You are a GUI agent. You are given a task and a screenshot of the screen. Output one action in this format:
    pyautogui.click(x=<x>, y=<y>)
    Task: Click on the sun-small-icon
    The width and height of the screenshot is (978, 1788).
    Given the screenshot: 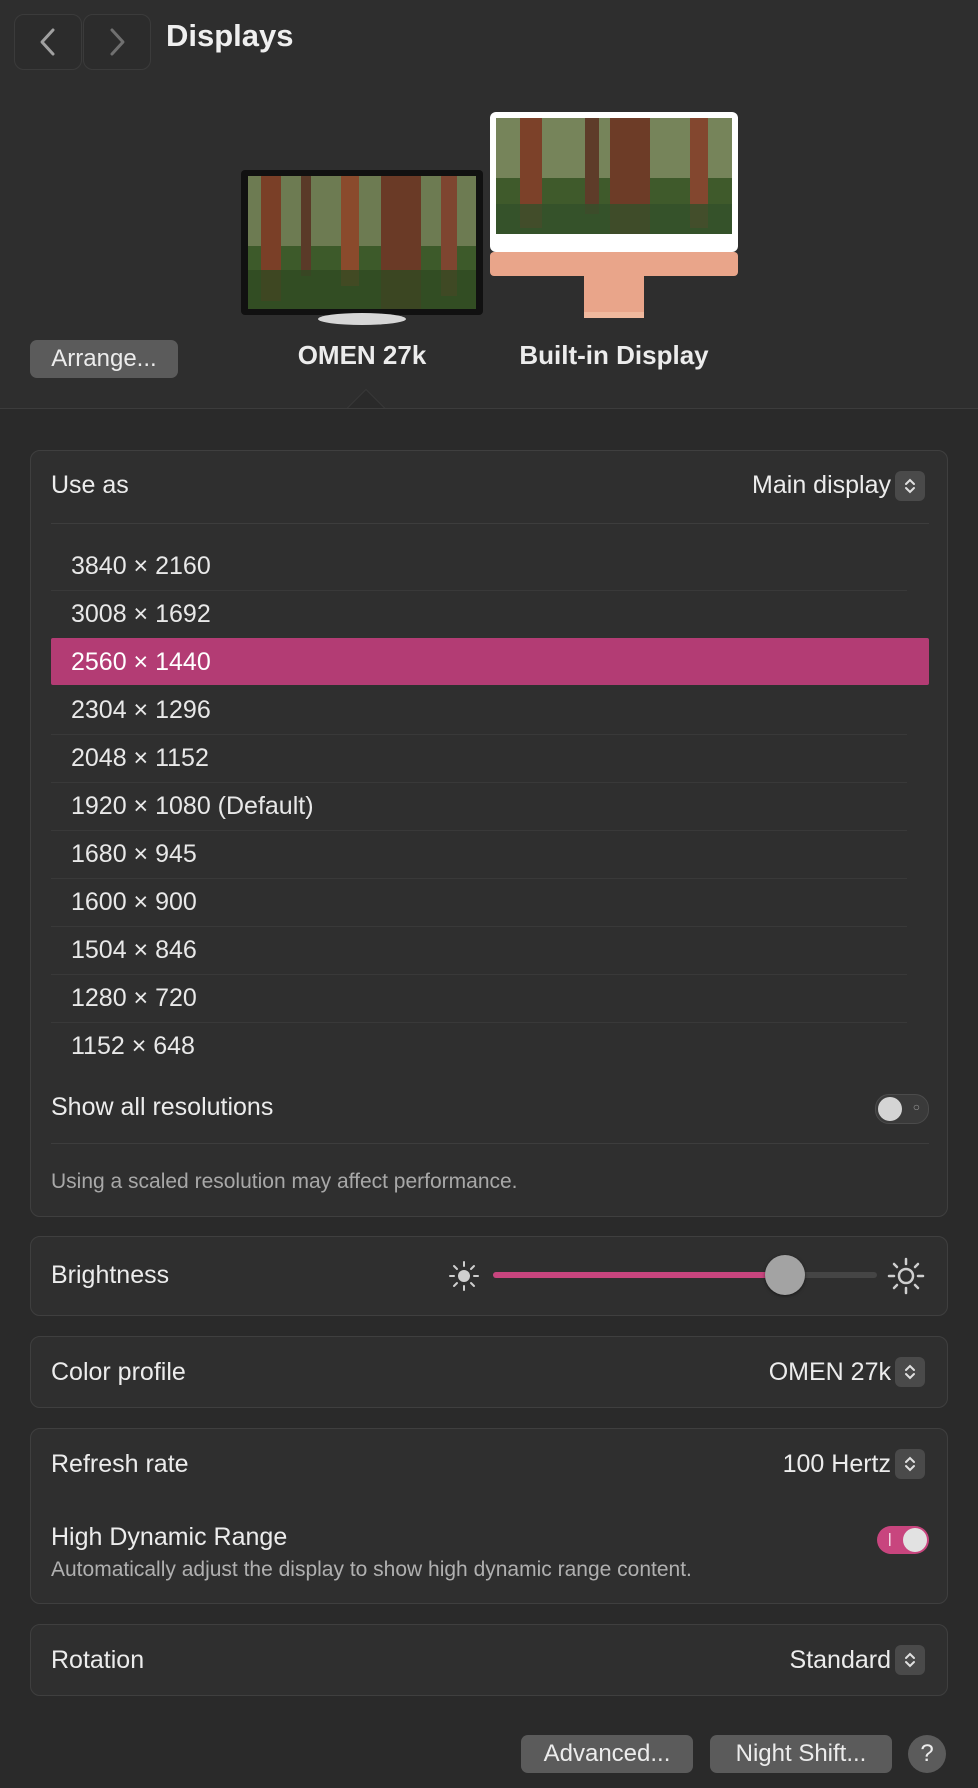 What is the action you would take?
    pyautogui.click(x=464, y=1276)
    